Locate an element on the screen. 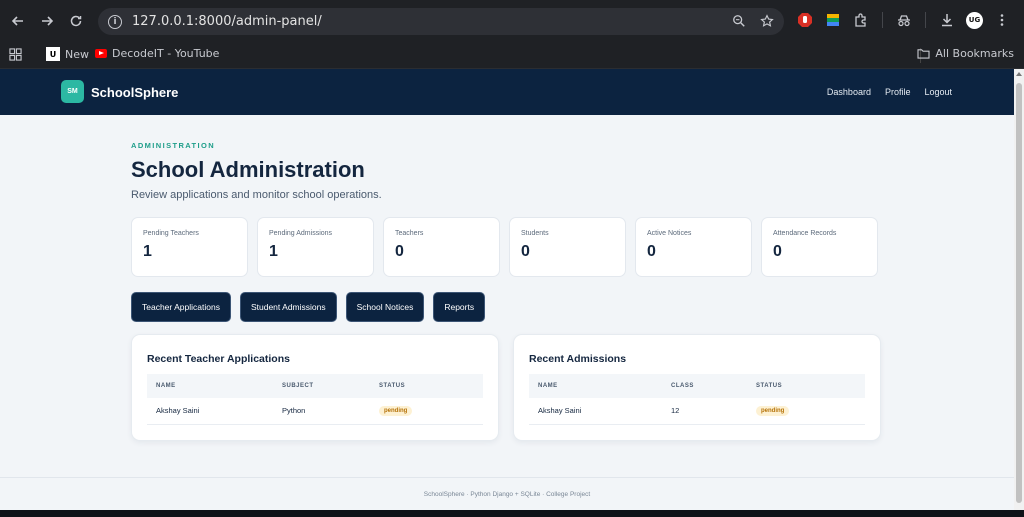 The image size is (1024, 517). stat-card-students: Students 0 is located at coordinates (567, 247).